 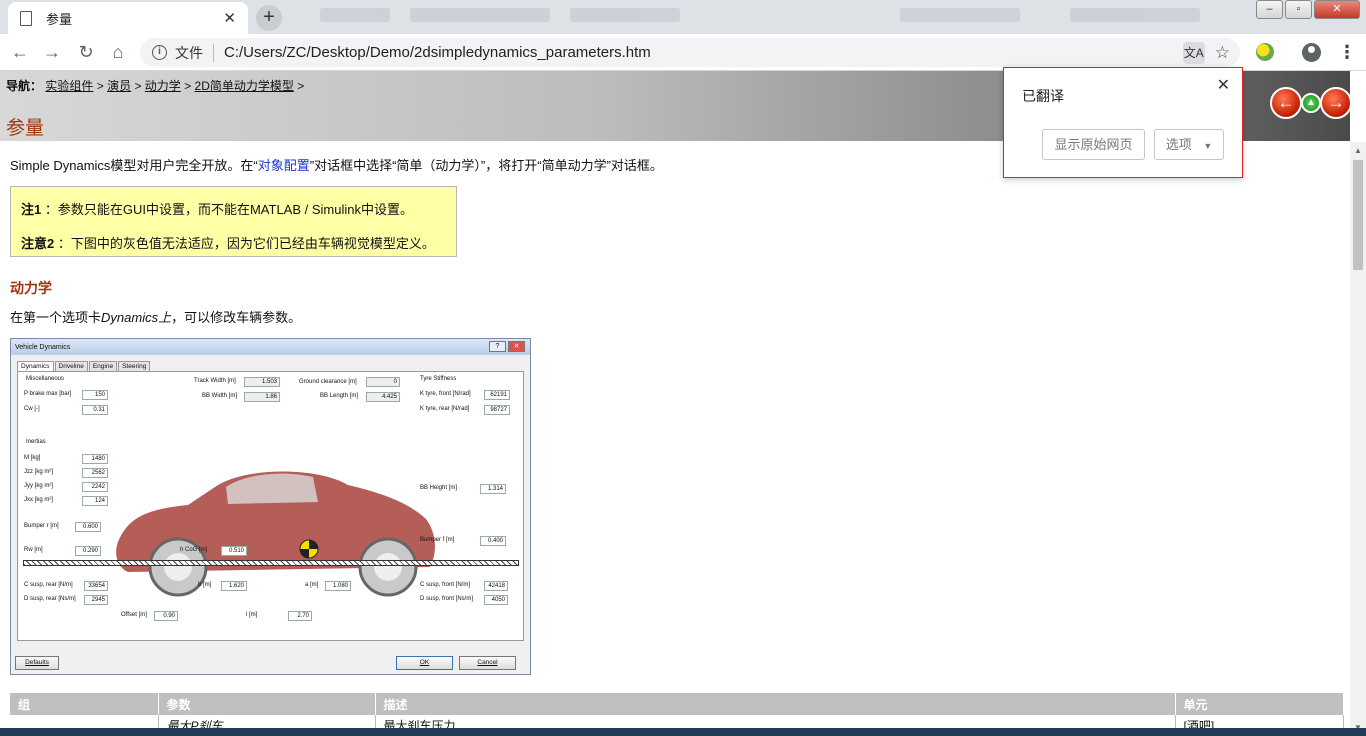 What do you see at coordinates (1265, 52) in the screenshot?
I see `extension-icon` at bounding box center [1265, 52].